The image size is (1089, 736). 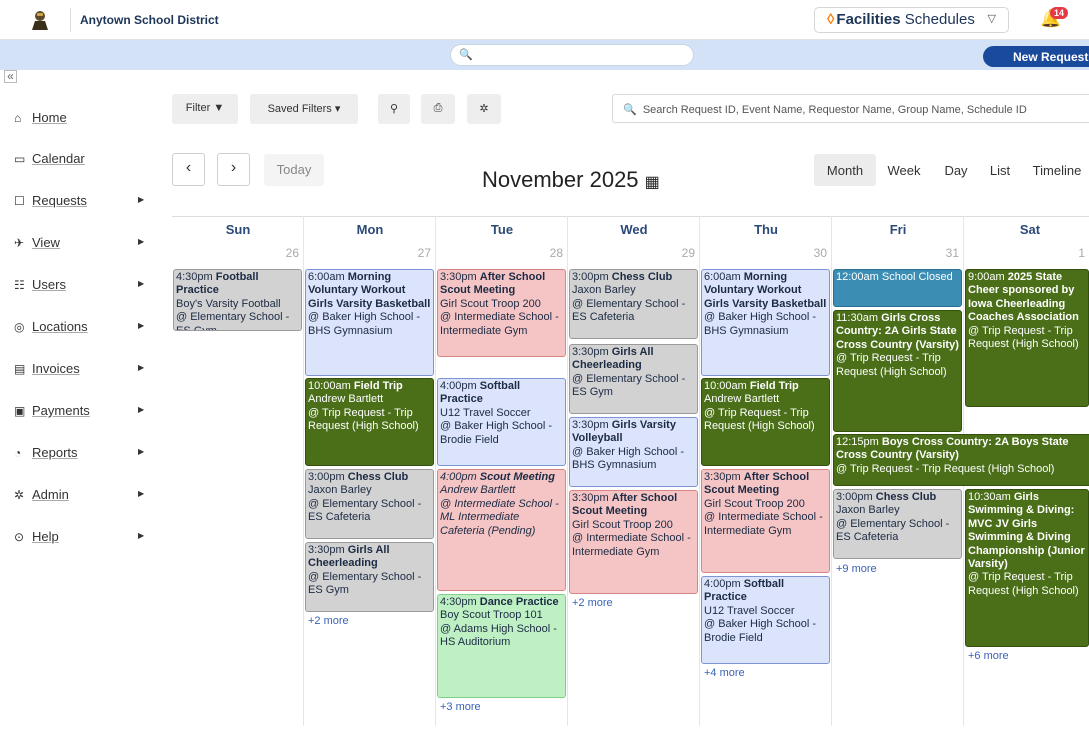 I want to click on date-number: 28, so click(x=502, y=253).